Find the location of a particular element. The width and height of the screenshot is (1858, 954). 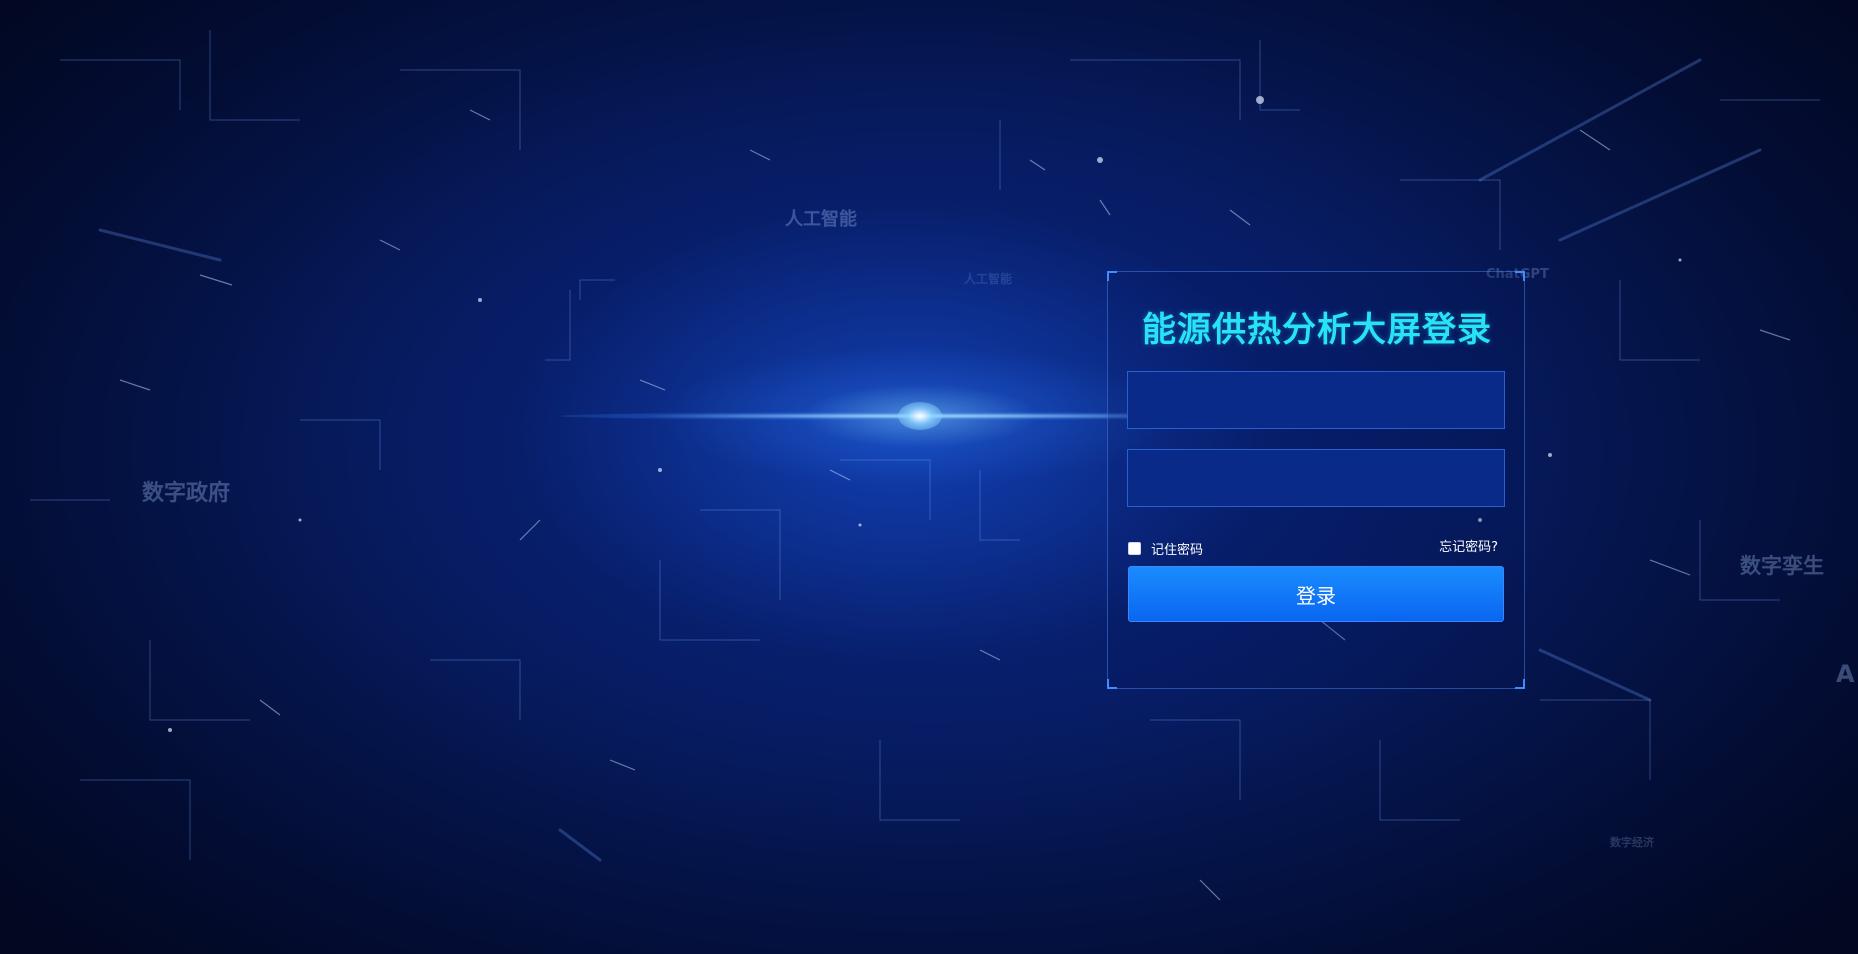

remember-password-option: 记住密码 is located at coordinates (1166, 548).